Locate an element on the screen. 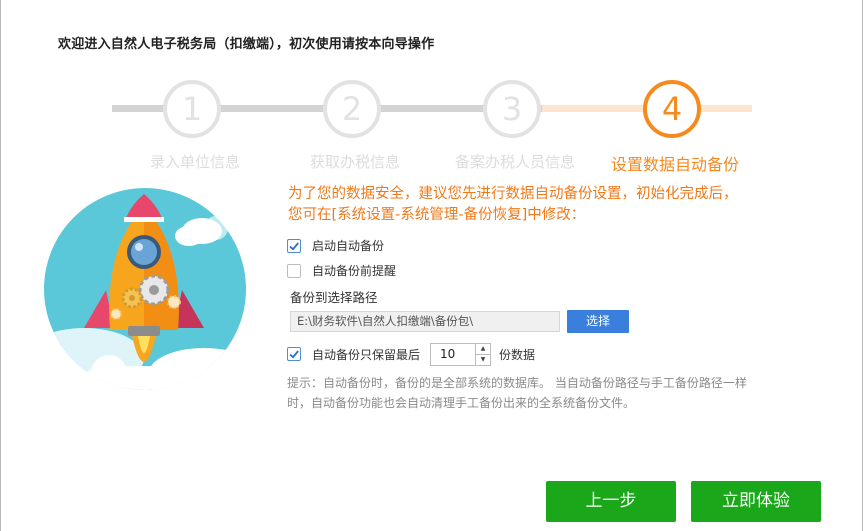 This screenshot has height=531, width=863. backup-path-input: E:\财务软件\自然人扣缴端\备份包\ is located at coordinates (425, 321).